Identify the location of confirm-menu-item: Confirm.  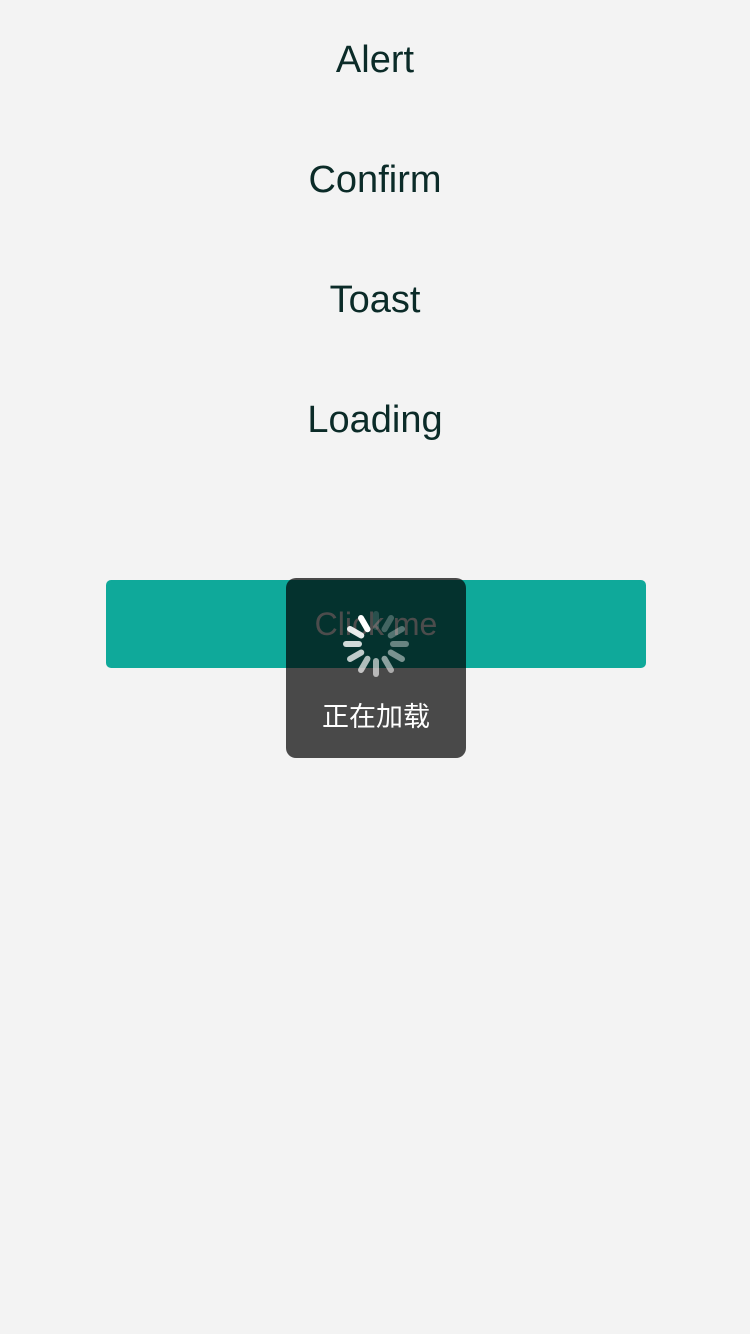
(375, 180).